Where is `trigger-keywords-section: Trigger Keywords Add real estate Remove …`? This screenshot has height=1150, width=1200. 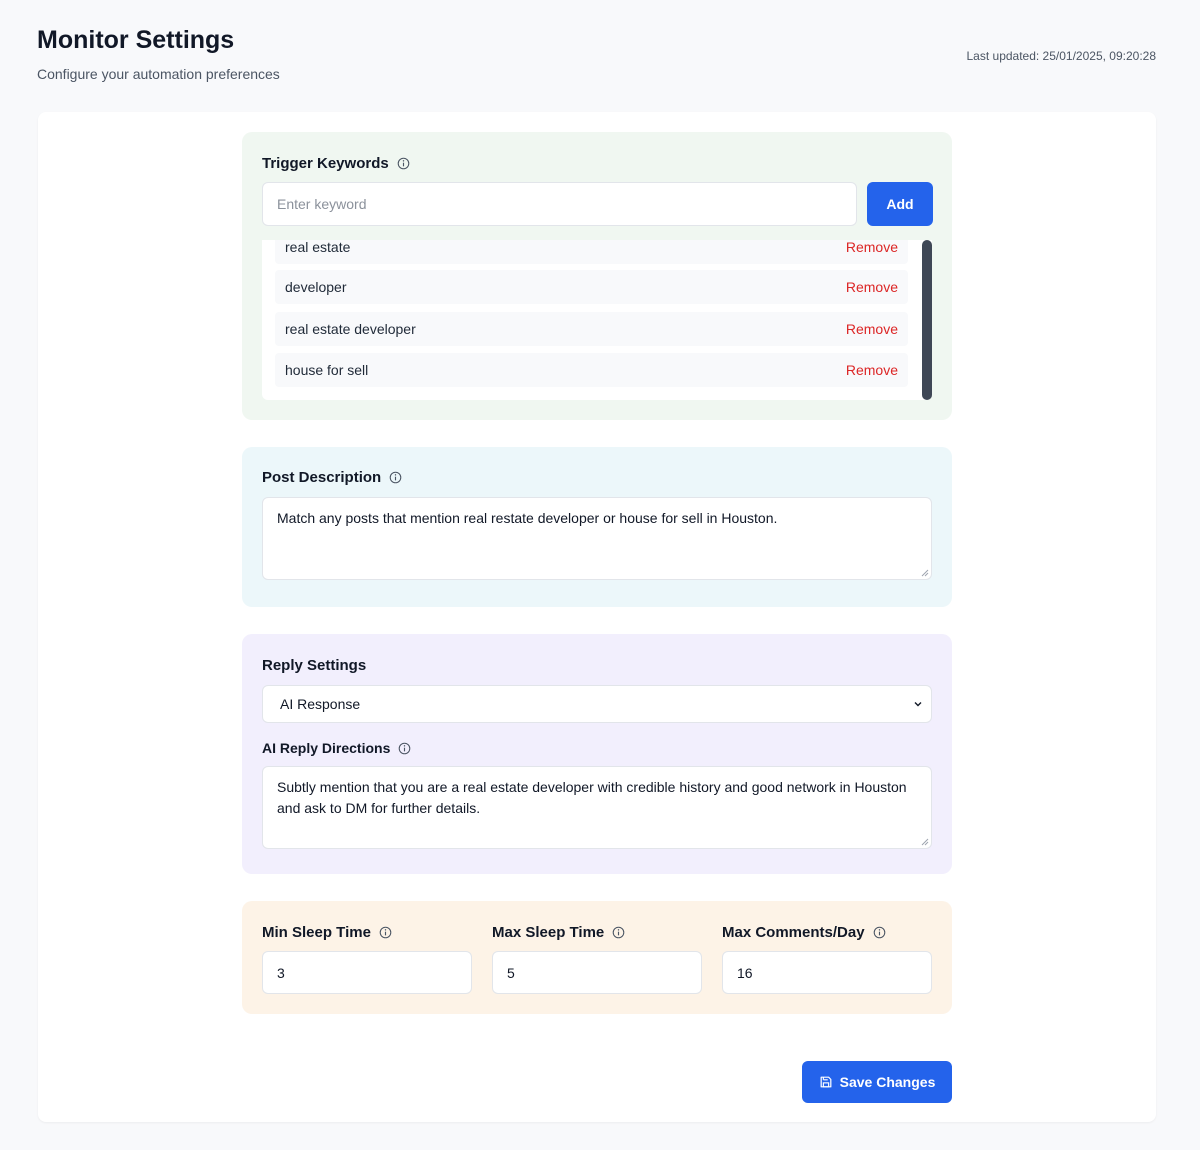
trigger-keywords-section: Trigger Keywords Add real estate Remove … is located at coordinates (597, 276).